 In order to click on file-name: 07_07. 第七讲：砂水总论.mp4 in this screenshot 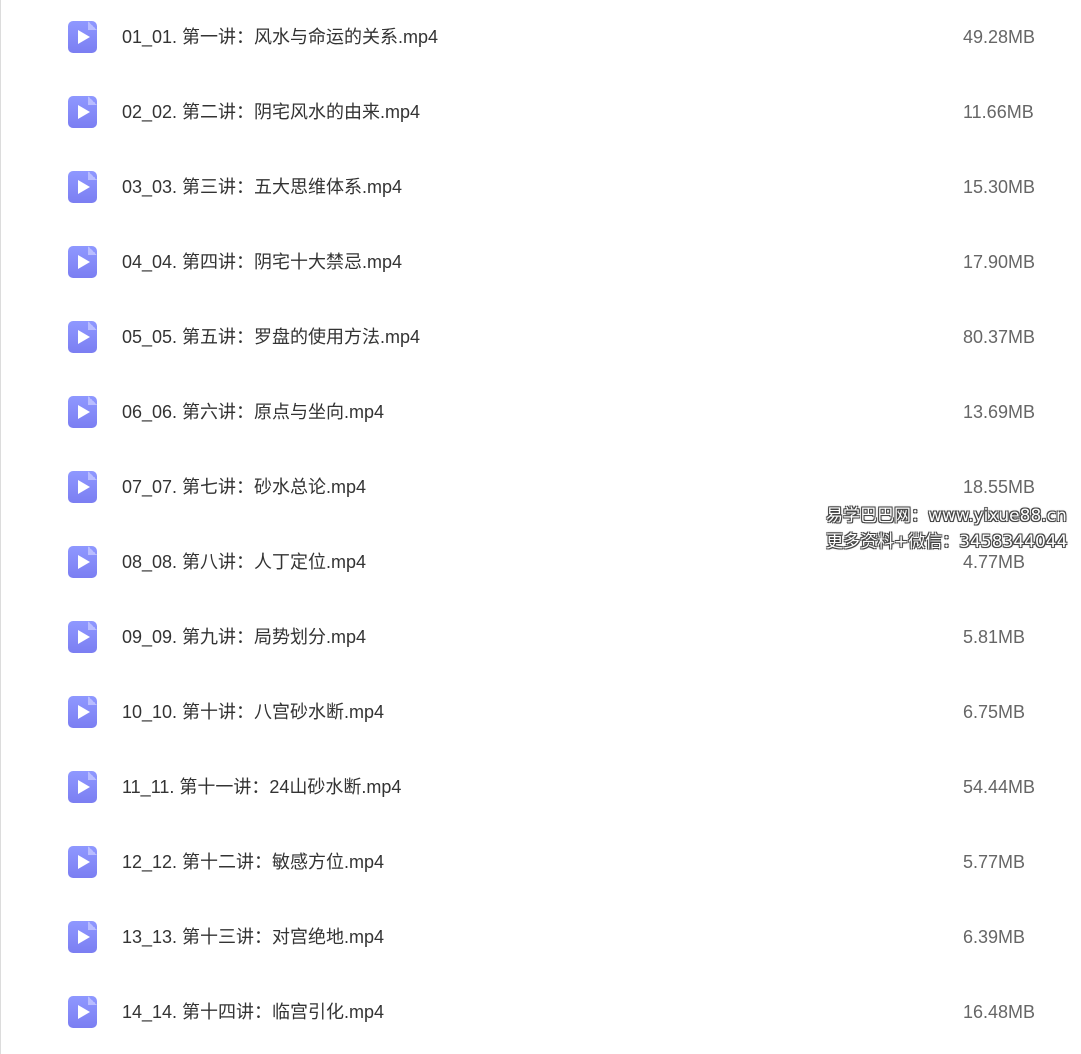, I will do `click(244, 487)`.